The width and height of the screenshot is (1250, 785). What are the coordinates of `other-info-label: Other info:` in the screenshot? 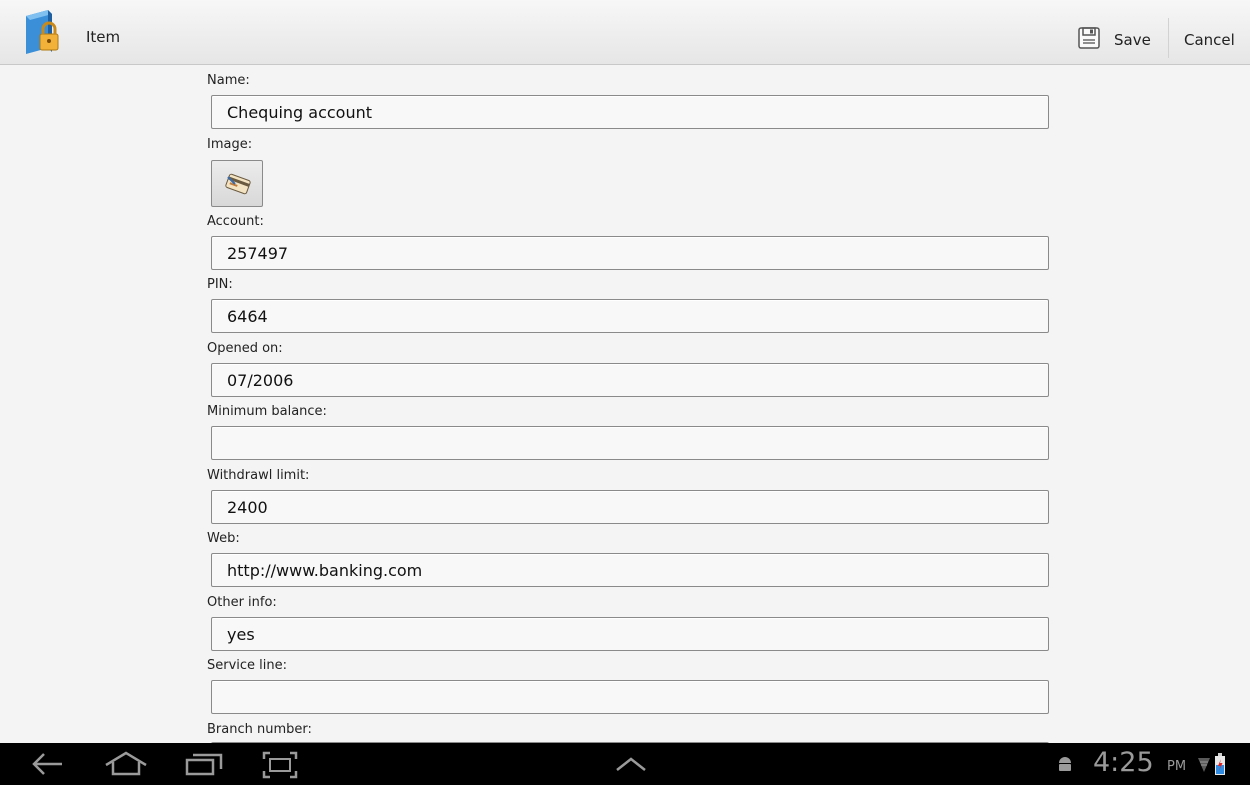 It's located at (242, 602).